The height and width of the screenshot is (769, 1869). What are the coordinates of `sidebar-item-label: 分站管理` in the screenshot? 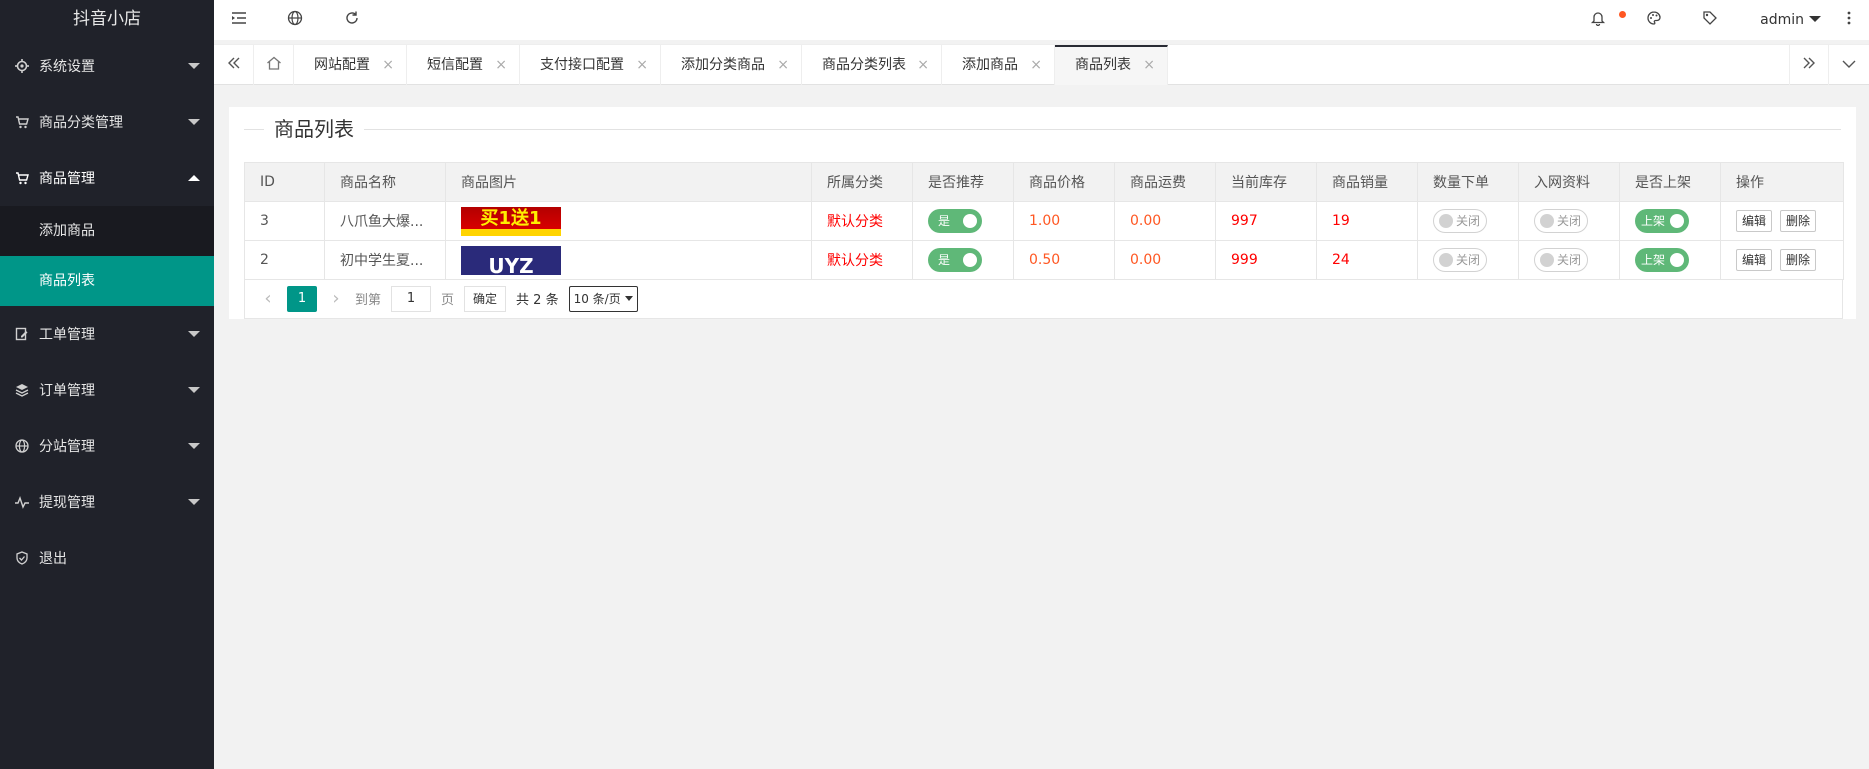 It's located at (67, 447).